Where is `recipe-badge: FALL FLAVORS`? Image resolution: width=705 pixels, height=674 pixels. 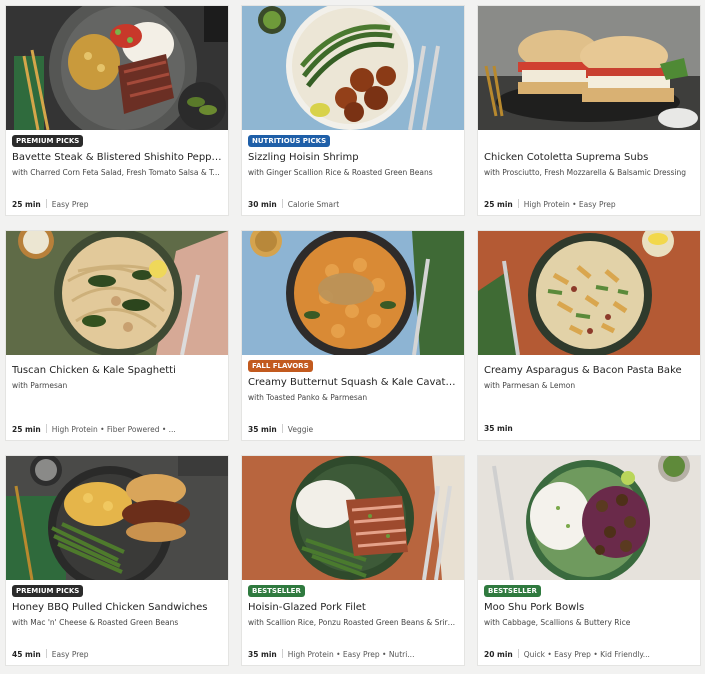 recipe-badge: FALL FLAVORS is located at coordinates (280, 366).